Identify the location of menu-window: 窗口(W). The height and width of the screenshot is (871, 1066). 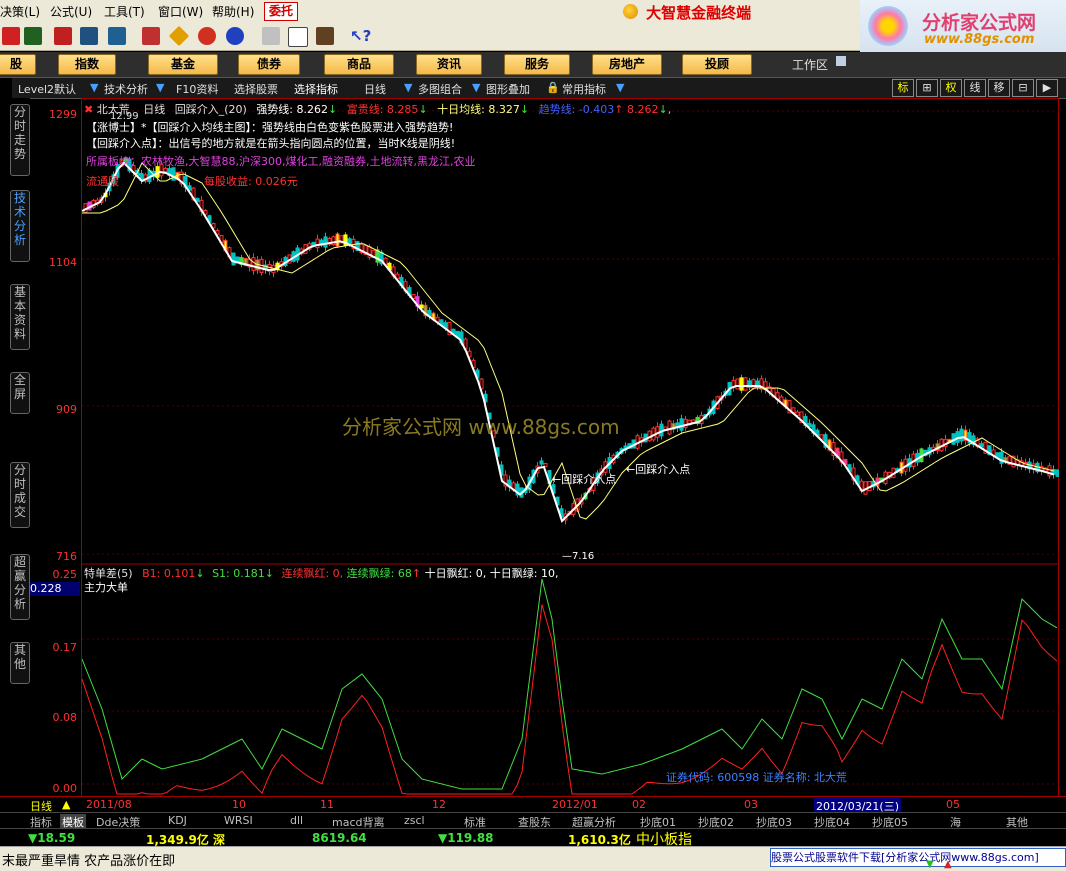
(180, 11).